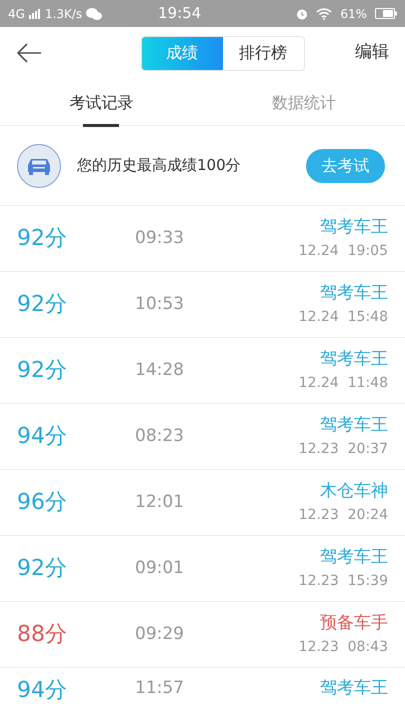 This screenshot has width=405, height=720. I want to click on duration: 14:28, so click(160, 370).